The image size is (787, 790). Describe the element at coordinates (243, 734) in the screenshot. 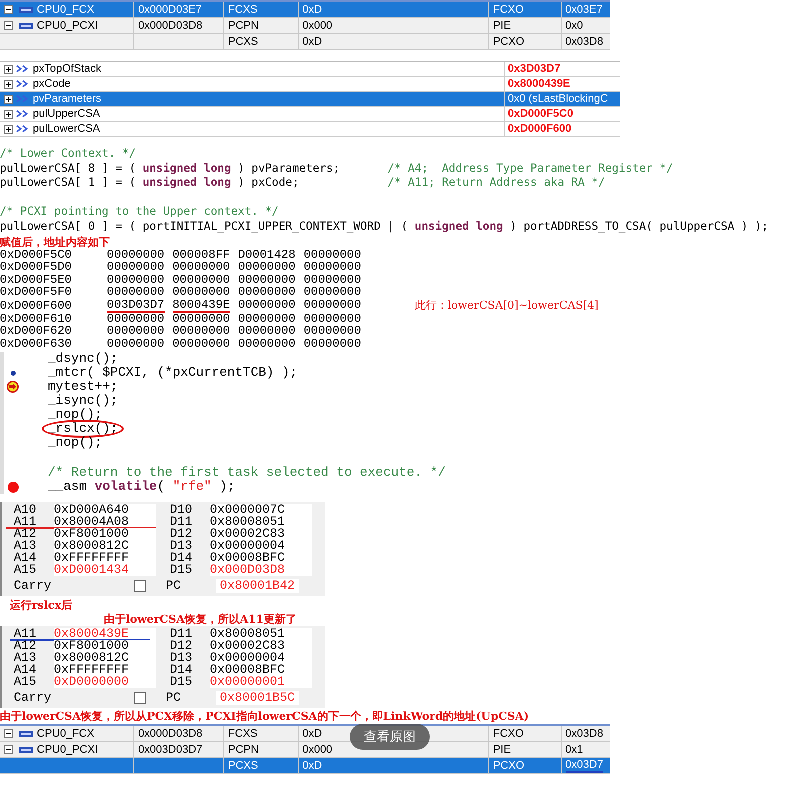

I see `table-cell: FCXS` at that location.